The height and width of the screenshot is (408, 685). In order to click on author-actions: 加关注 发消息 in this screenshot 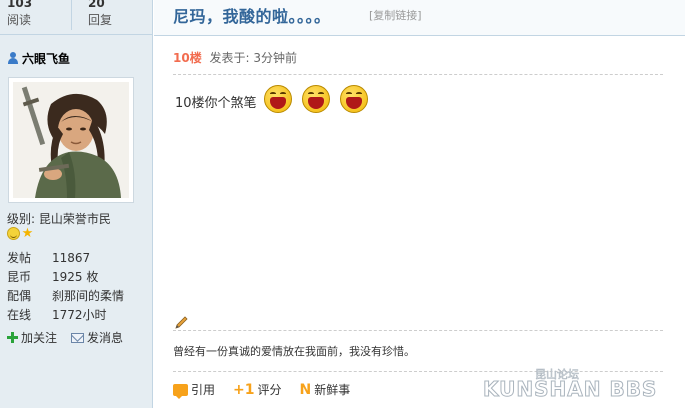, I will do `click(65, 337)`.